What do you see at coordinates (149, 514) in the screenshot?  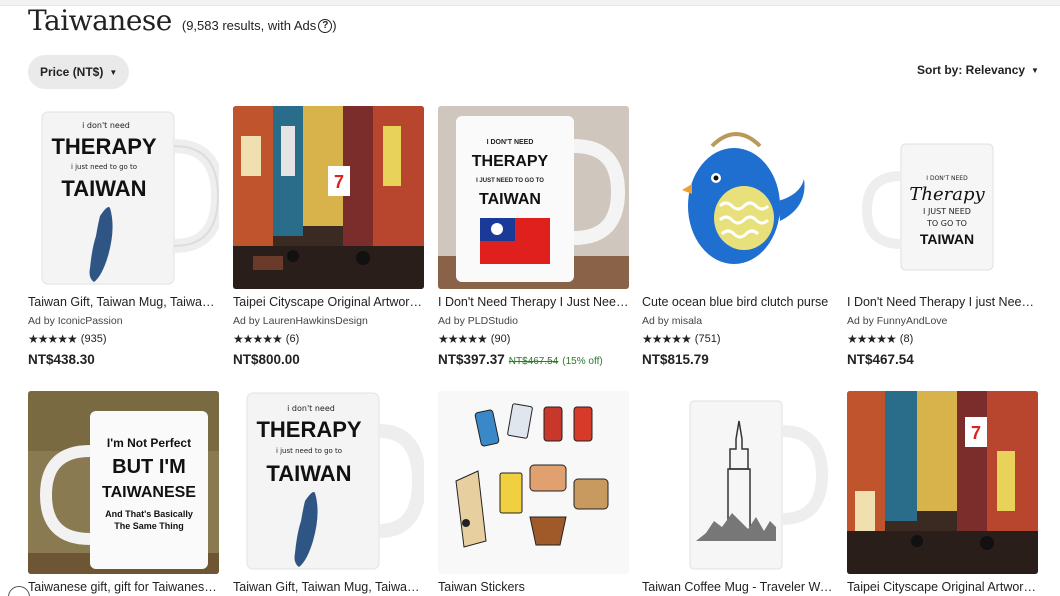 I see `mug-text: And That's Basically` at bounding box center [149, 514].